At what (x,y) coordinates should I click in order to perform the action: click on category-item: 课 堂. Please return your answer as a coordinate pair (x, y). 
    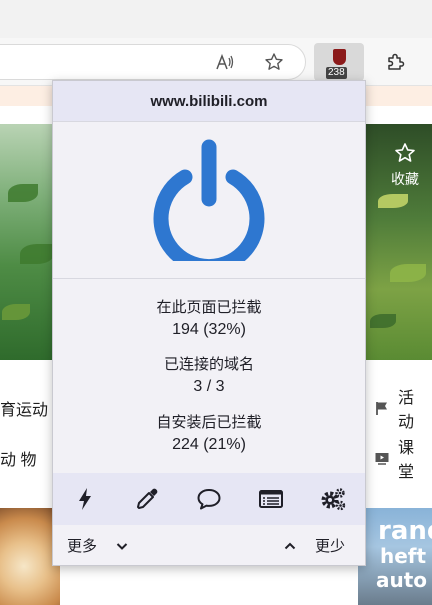
    Looking at the image, I should click on (403, 460).